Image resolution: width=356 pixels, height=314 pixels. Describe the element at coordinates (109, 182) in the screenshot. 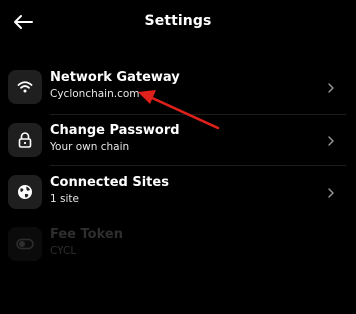

I see `connected-sites-label: Connected Sites` at that location.